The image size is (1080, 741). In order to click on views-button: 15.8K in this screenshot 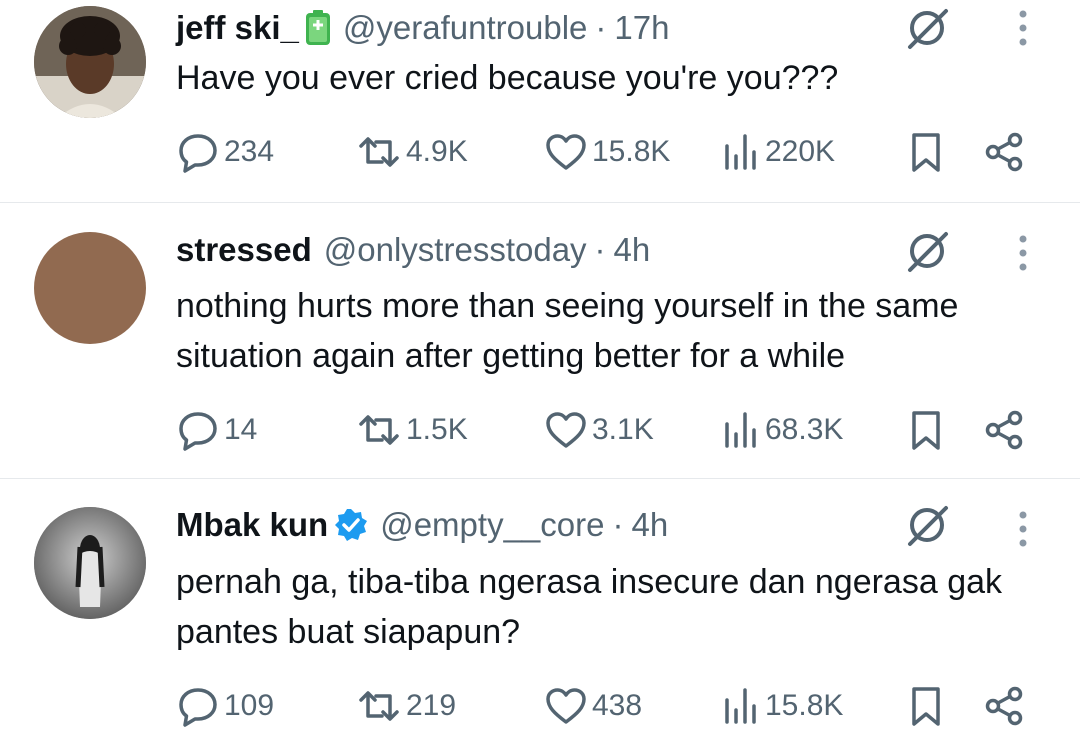, I will do `click(782, 706)`.